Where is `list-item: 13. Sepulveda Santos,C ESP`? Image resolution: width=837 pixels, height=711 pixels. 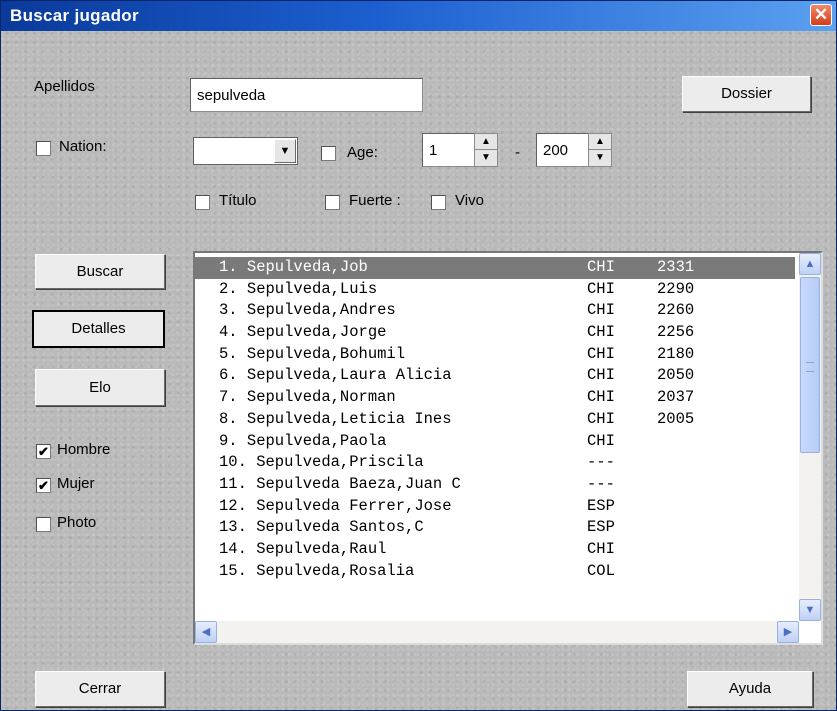
list-item: 13. Sepulveda Santos,C ESP is located at coordinates (495, 528).